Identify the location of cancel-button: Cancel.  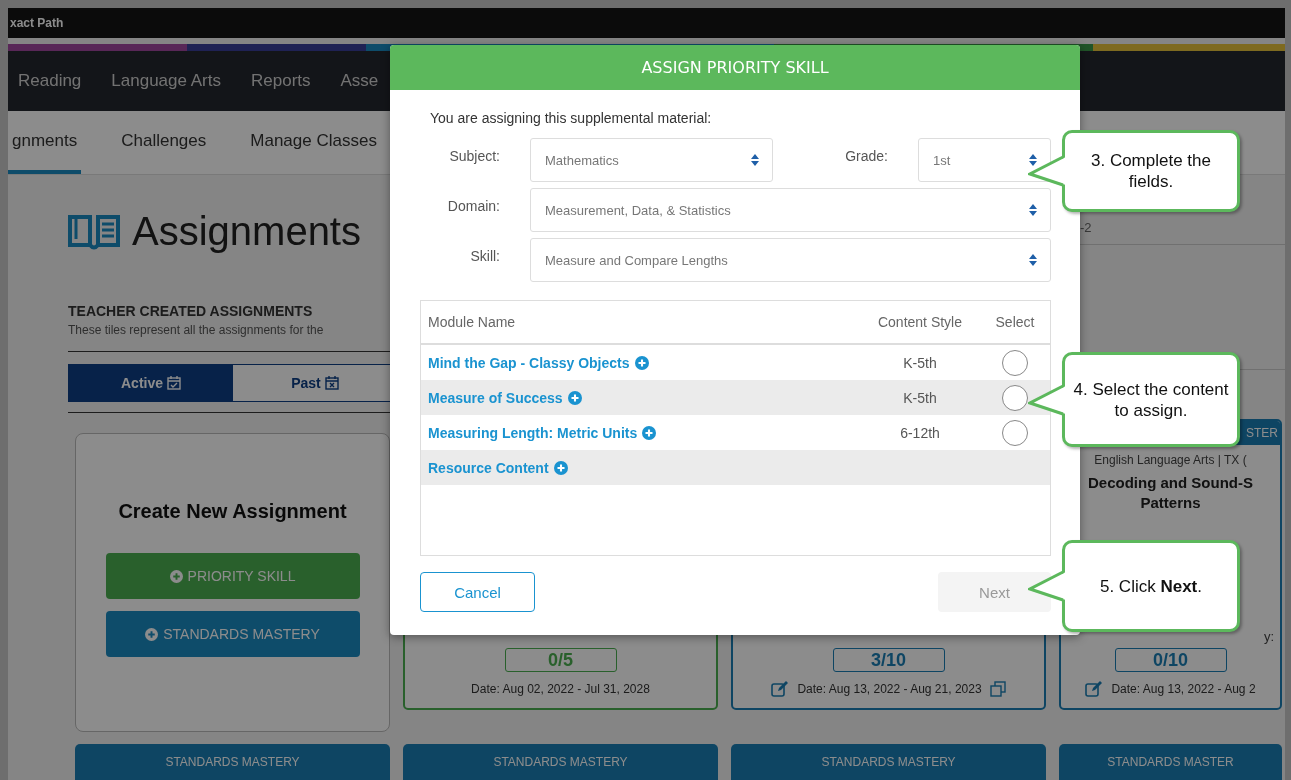
(477, 592).